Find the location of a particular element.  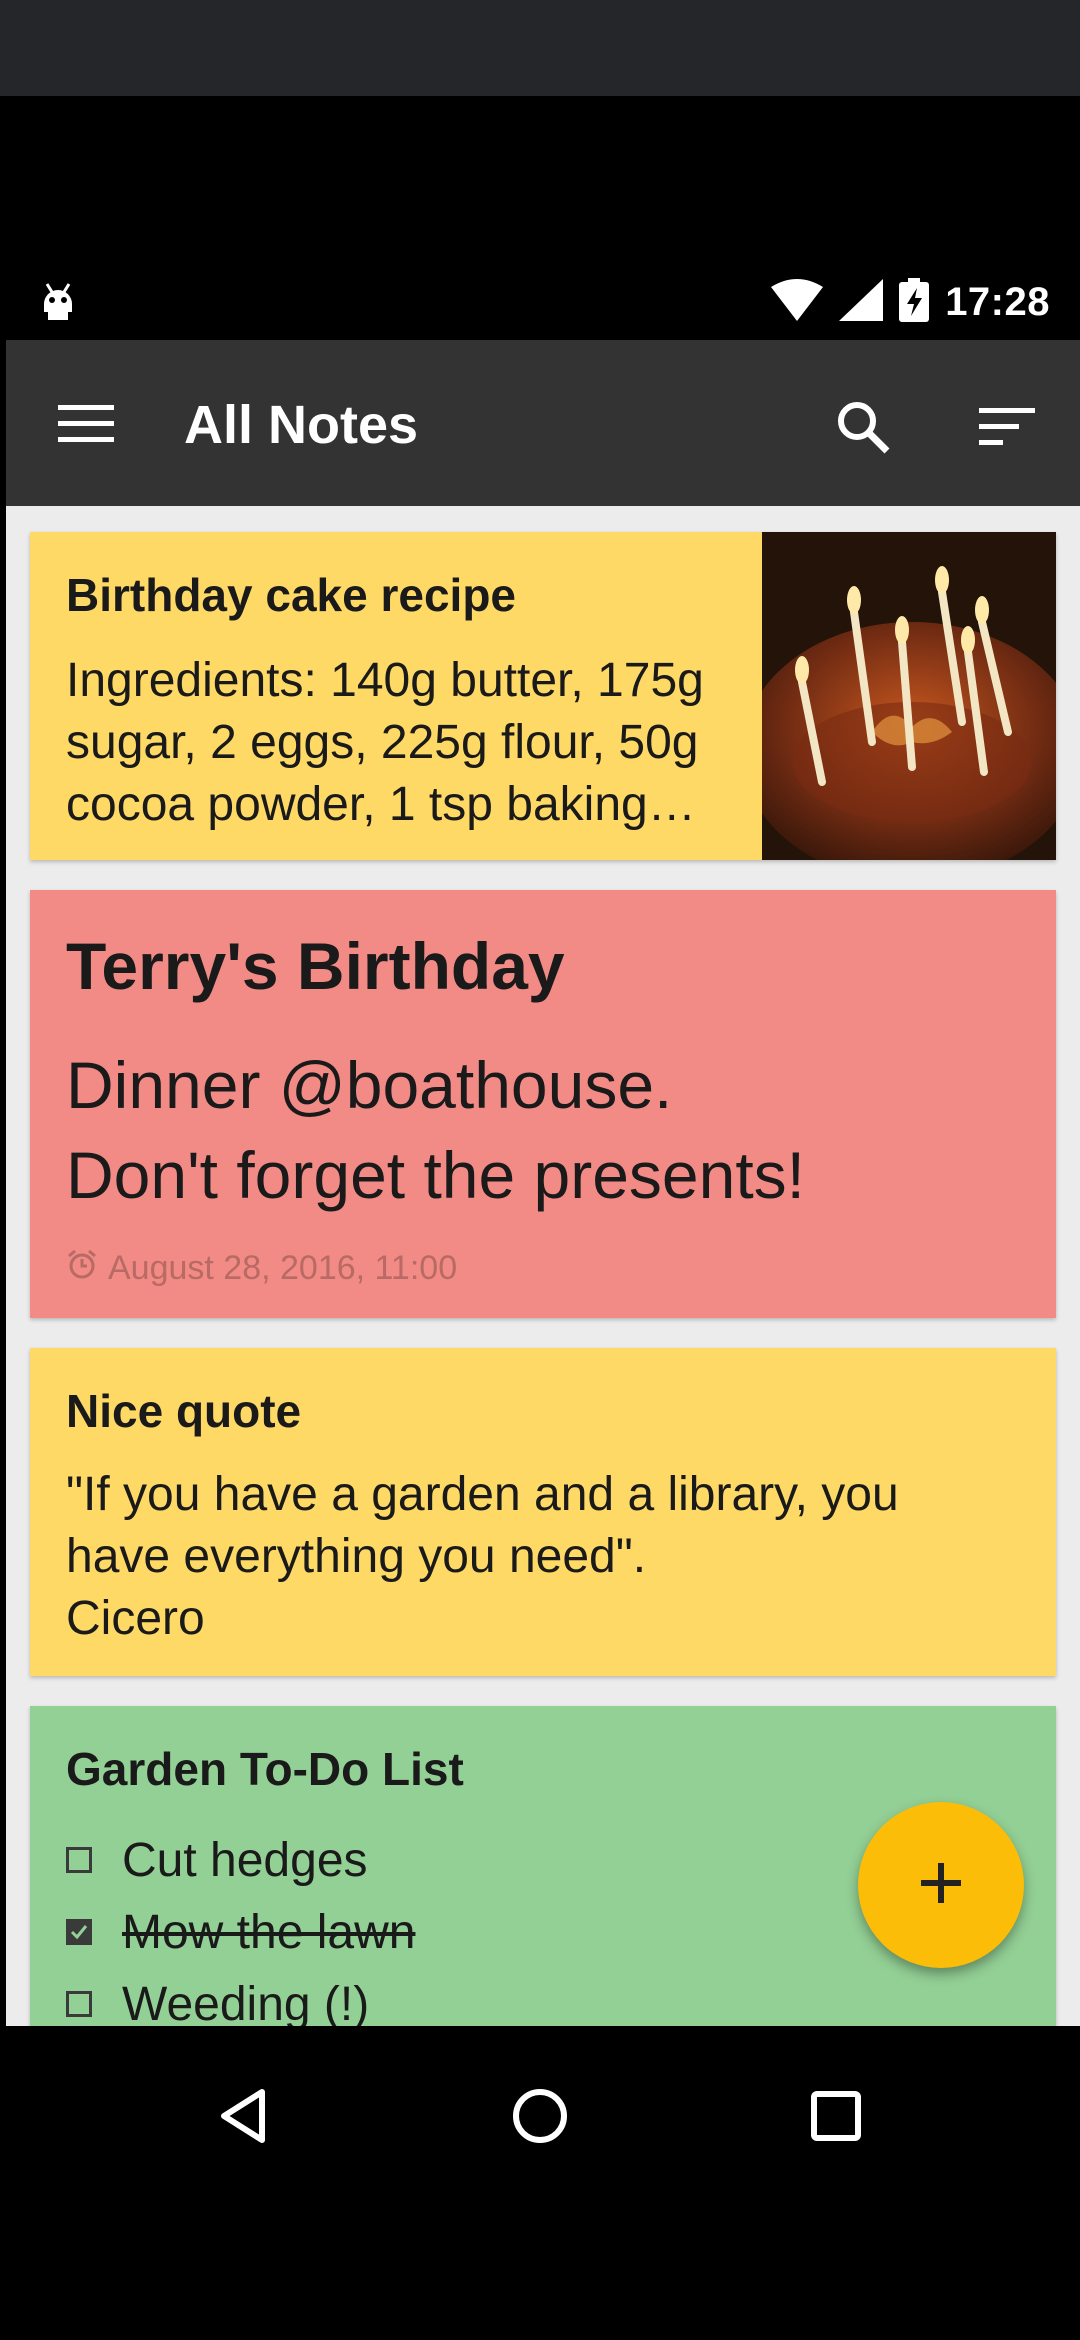

status-time: 17:28 is located at coordinates (997, 302).